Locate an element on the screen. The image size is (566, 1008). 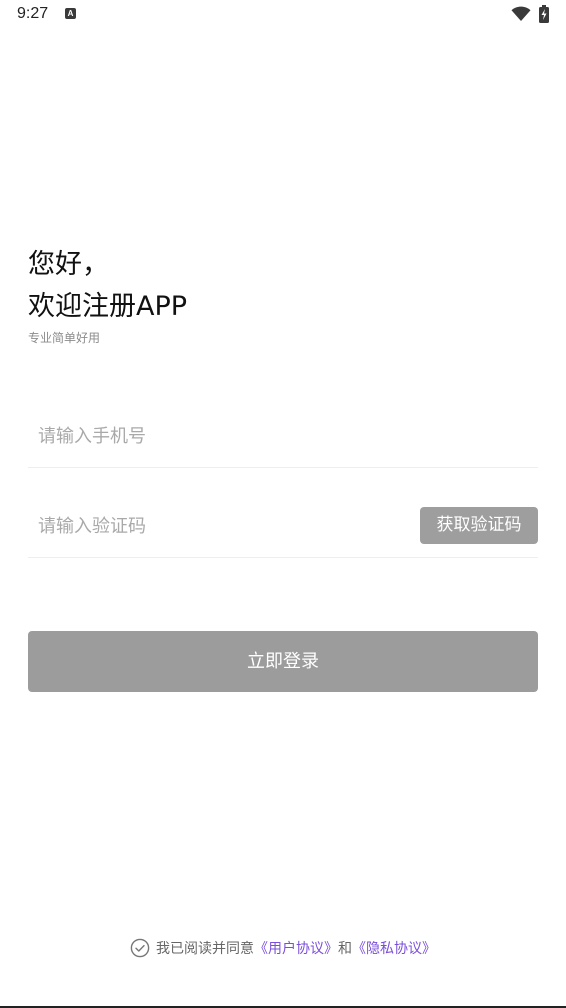
get-code-button: 获取验证码 is located at coordinates (479, 525).